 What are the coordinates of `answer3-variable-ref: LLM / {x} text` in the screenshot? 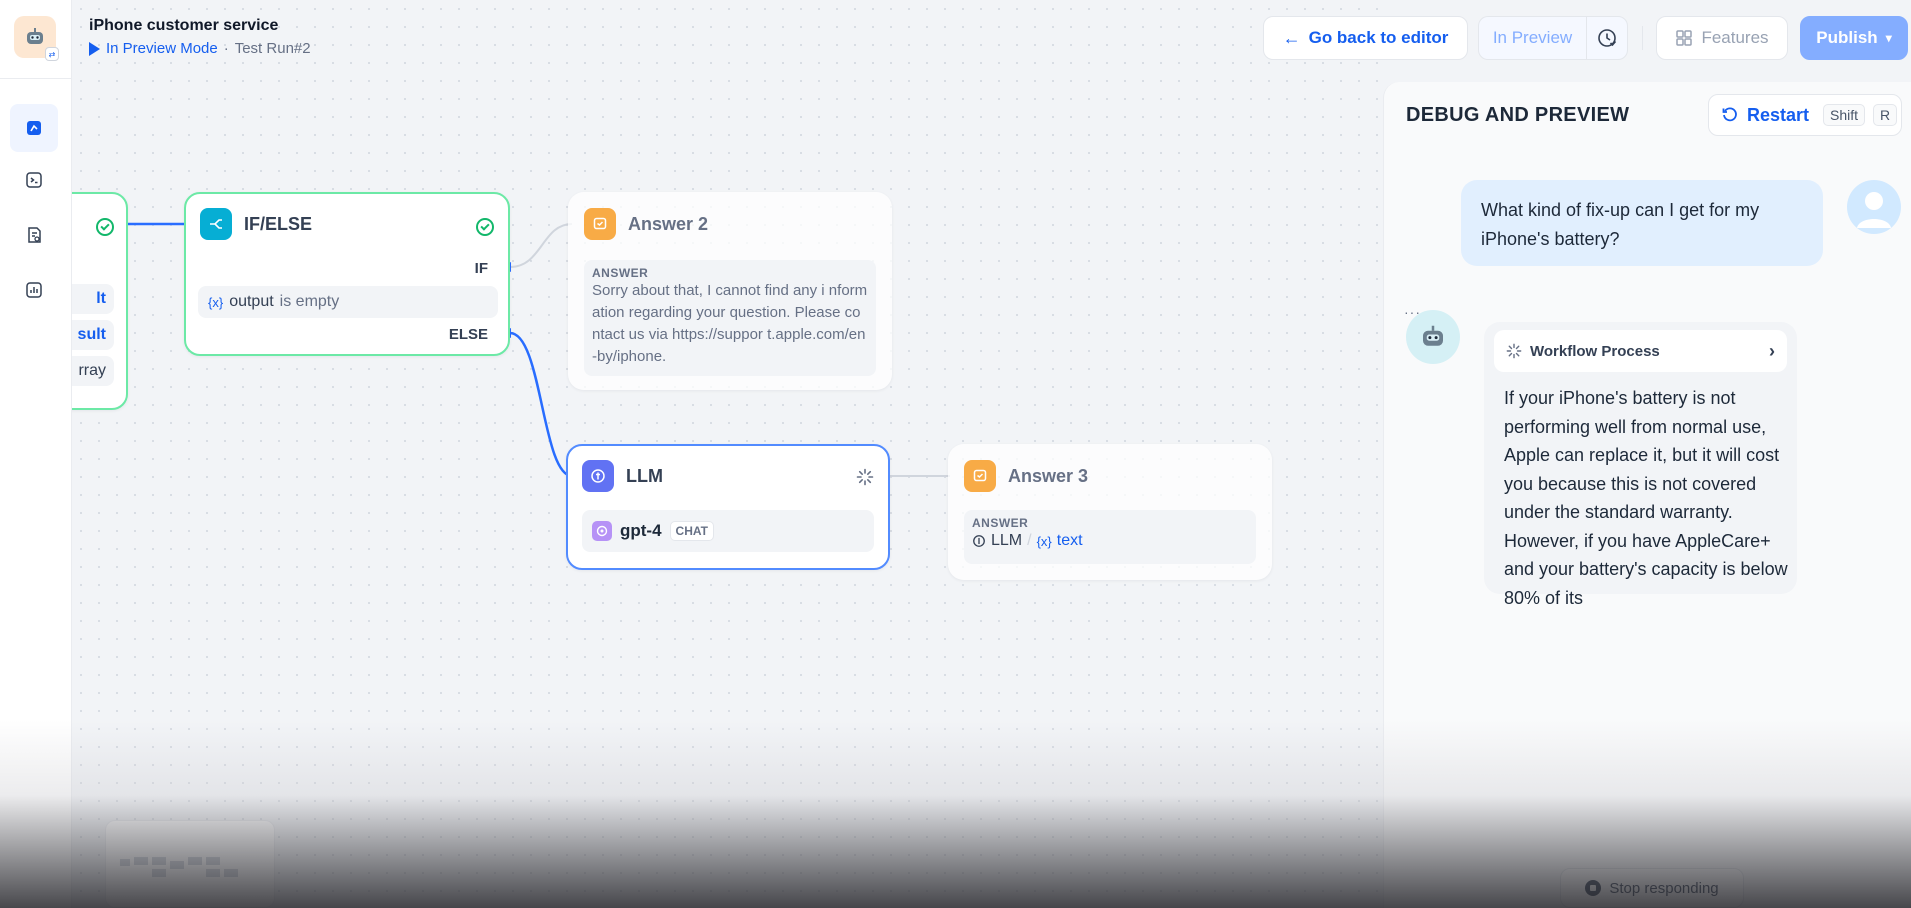 It's located at (1110, 541).